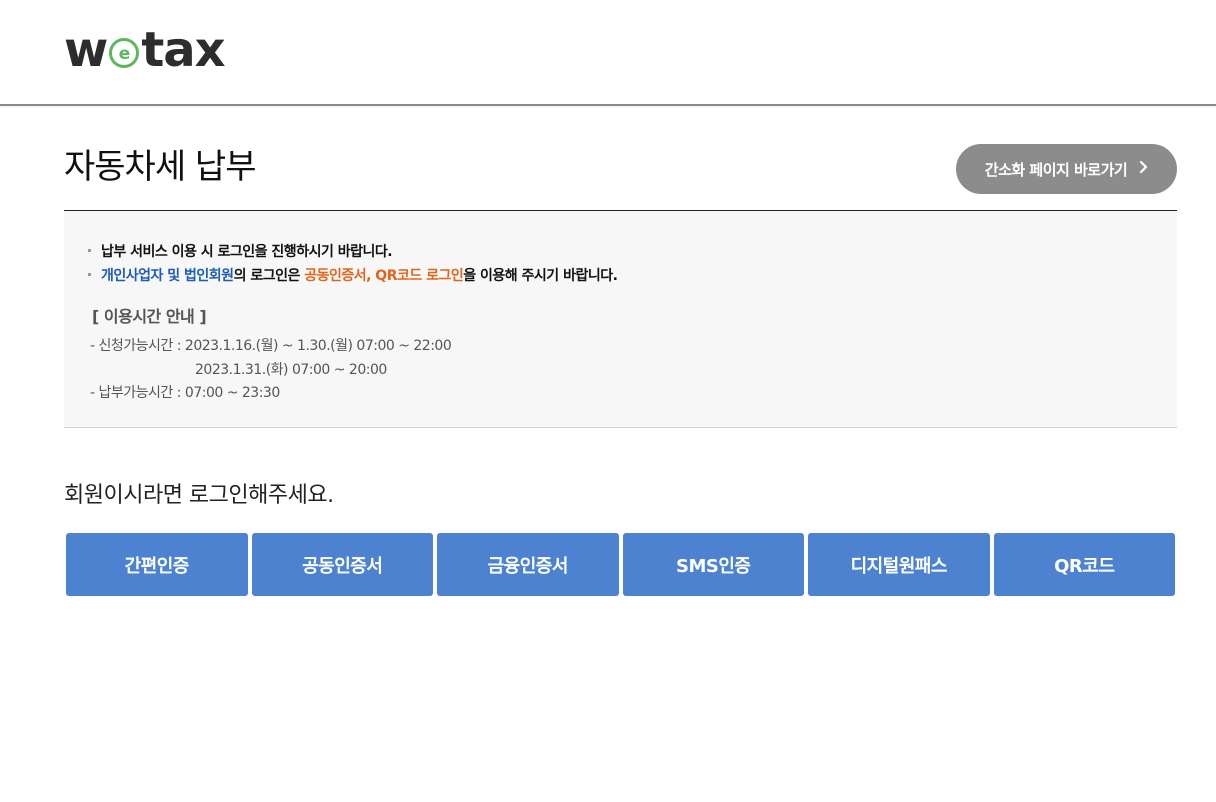 This screenshot has width=1216, height=802. I want to click on site-header: w e tax, so click(608, 53).